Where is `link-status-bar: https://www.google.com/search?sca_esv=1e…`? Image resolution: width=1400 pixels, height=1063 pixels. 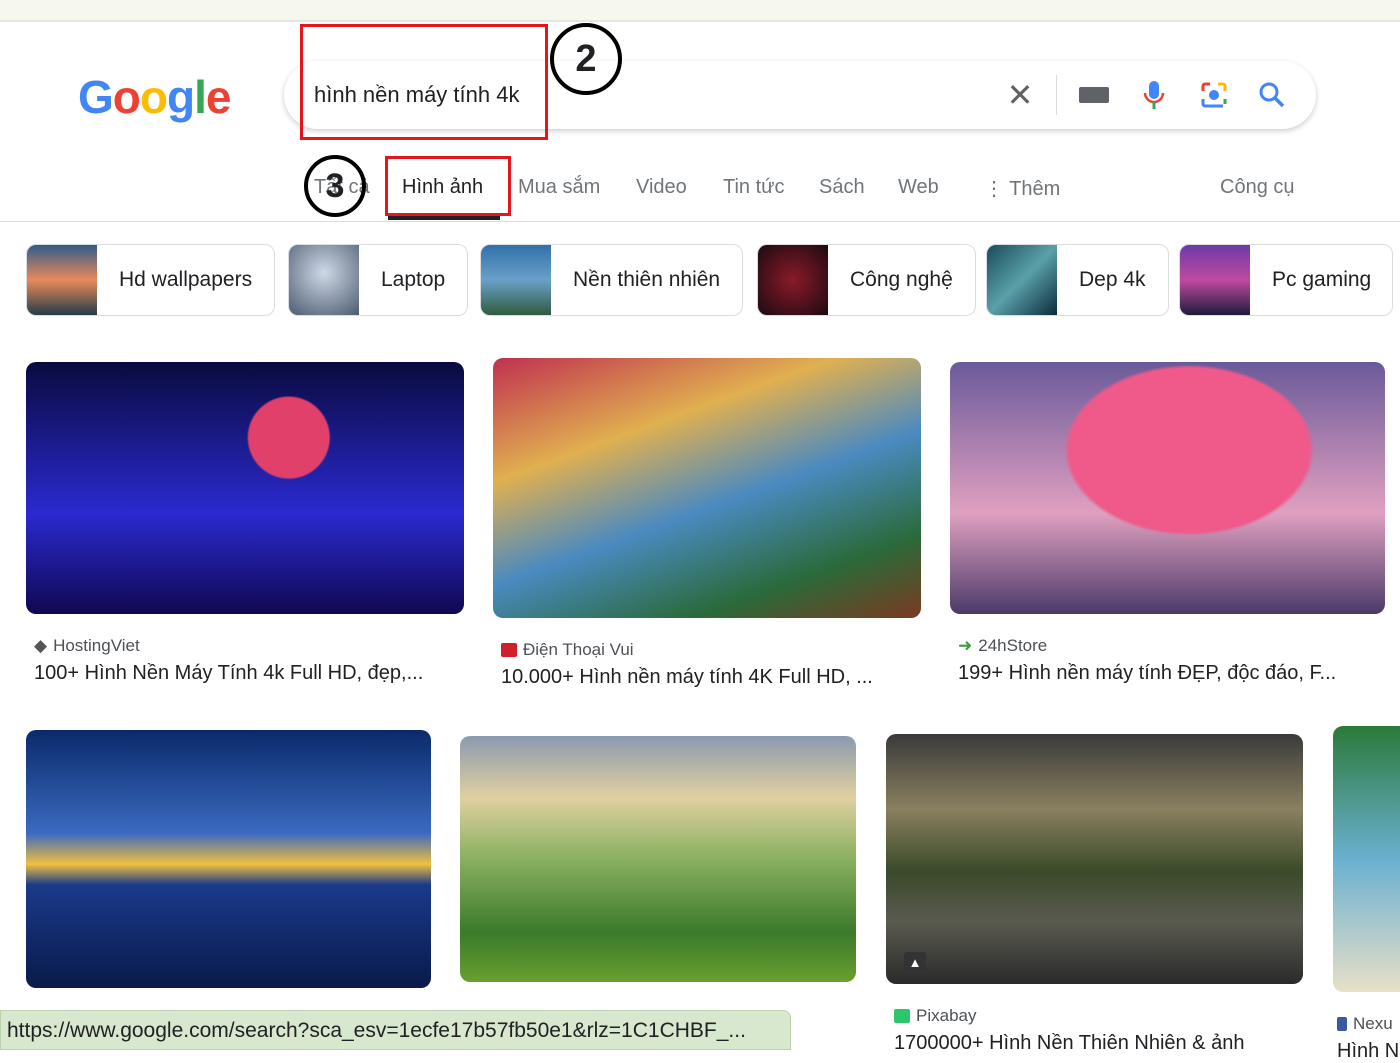 link-status-bar: https://www.google.com/search?sca_esv=1e… is located at coordinates (395, 1030).